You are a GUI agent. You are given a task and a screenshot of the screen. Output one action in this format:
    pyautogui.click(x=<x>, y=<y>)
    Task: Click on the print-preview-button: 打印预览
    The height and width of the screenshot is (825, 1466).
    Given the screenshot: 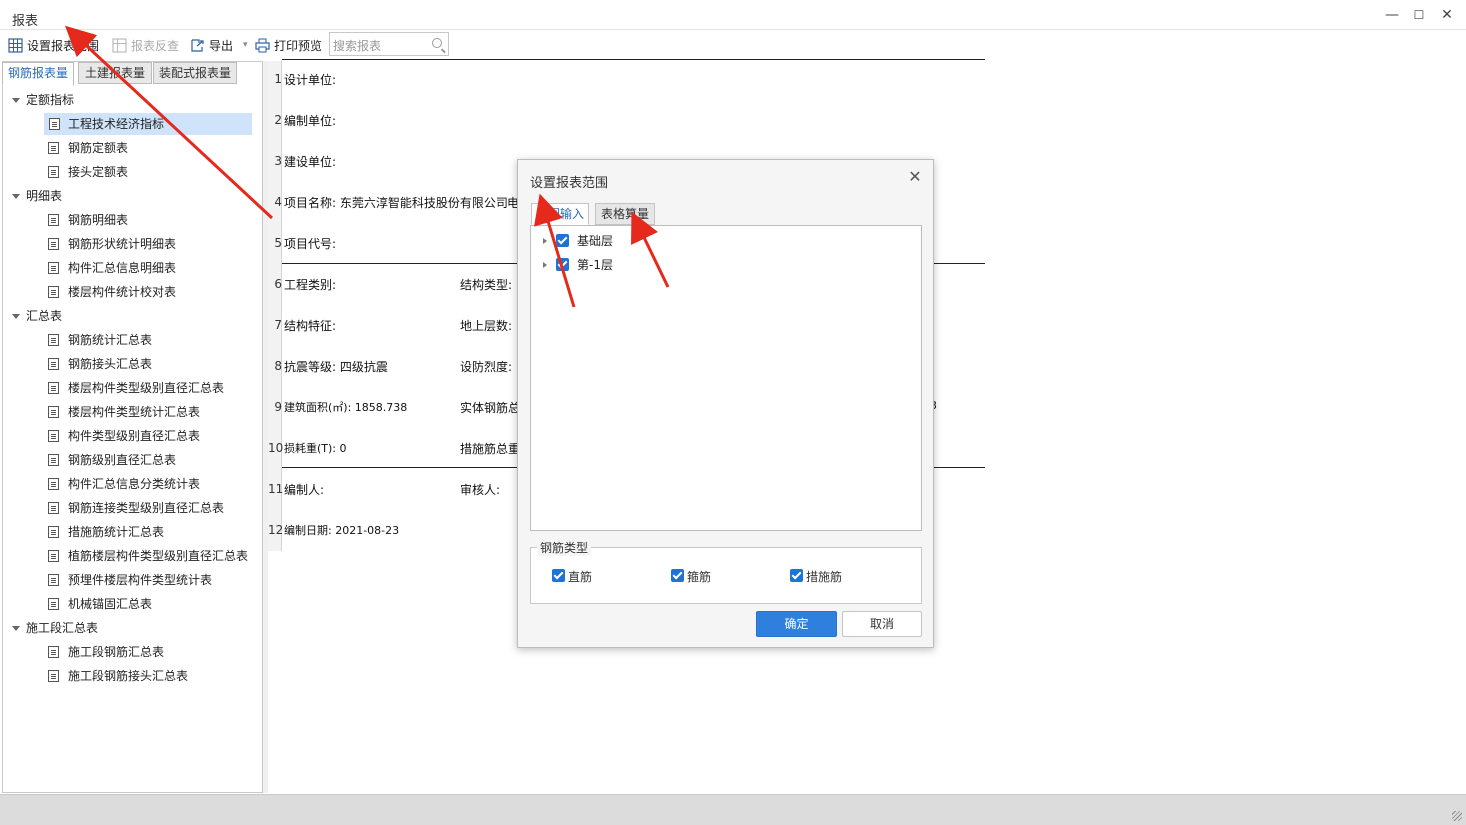 What is the action you would take?
    pyautogui.click(x=288, y=45)
    